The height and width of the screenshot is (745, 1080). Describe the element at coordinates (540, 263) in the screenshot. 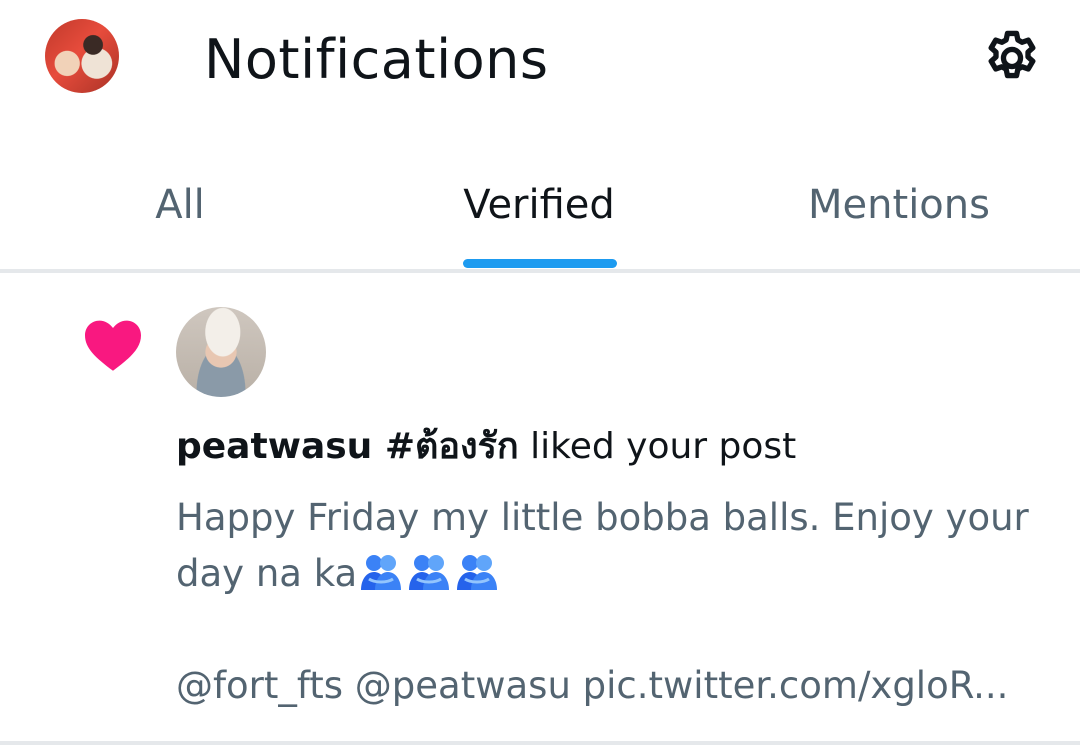

I see `active-tab-indicator` at that location.